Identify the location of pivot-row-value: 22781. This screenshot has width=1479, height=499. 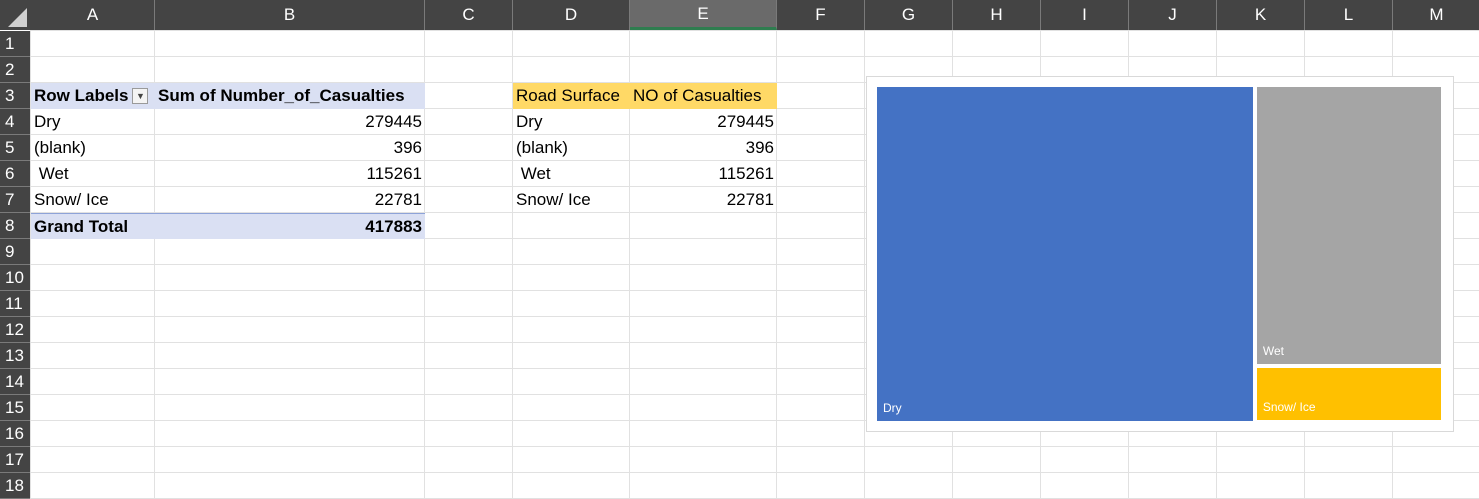
(290, 200).